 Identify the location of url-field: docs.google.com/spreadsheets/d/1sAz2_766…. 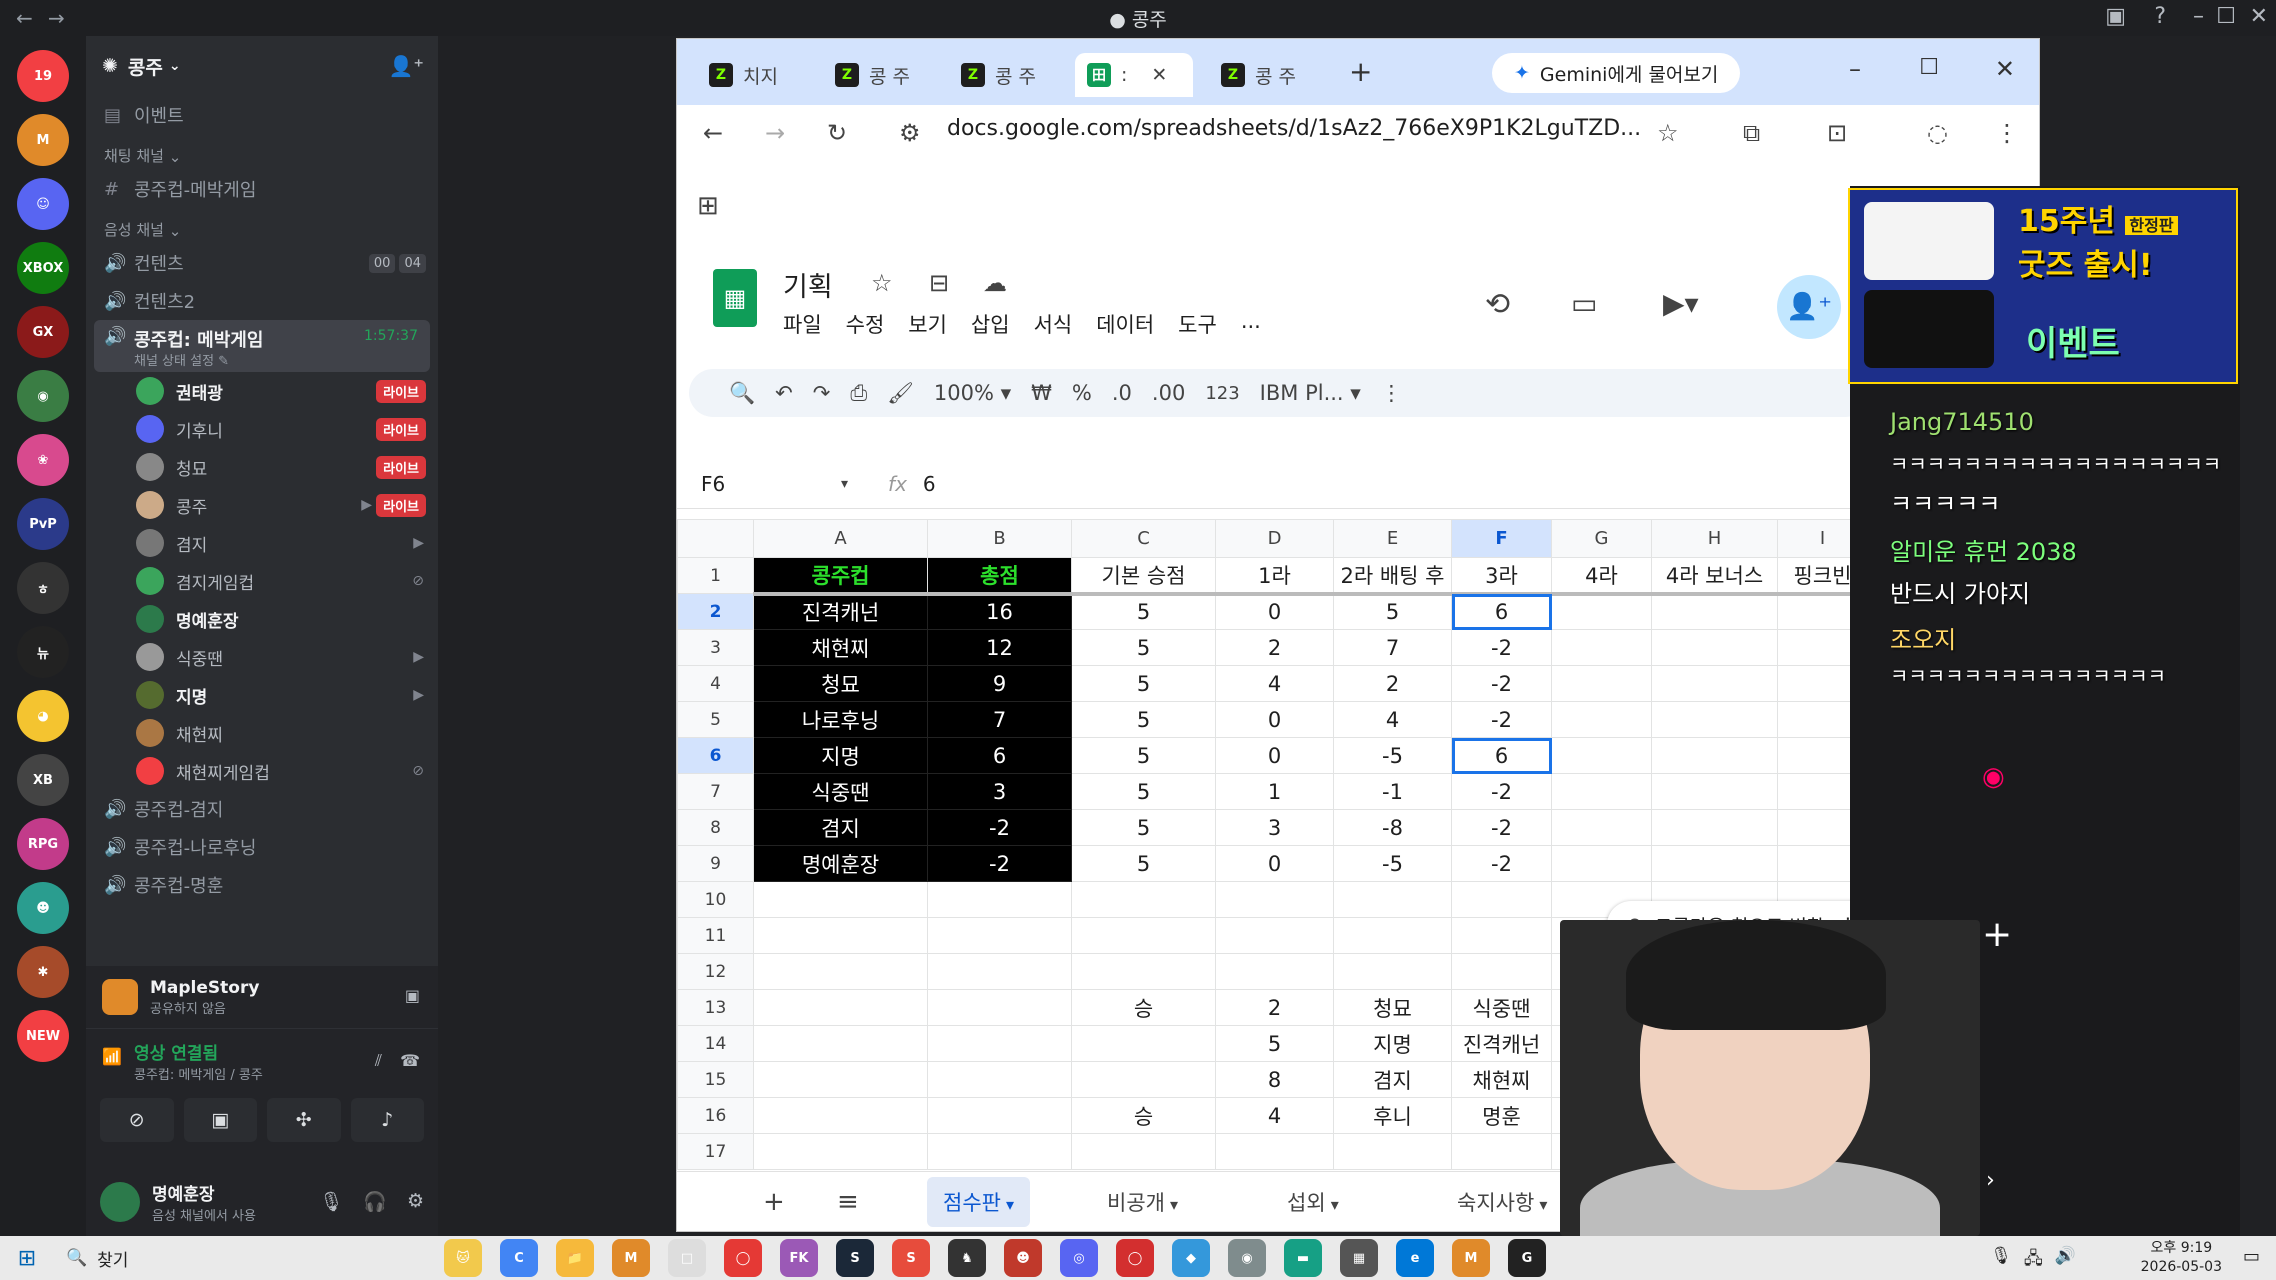
(1294, 128).